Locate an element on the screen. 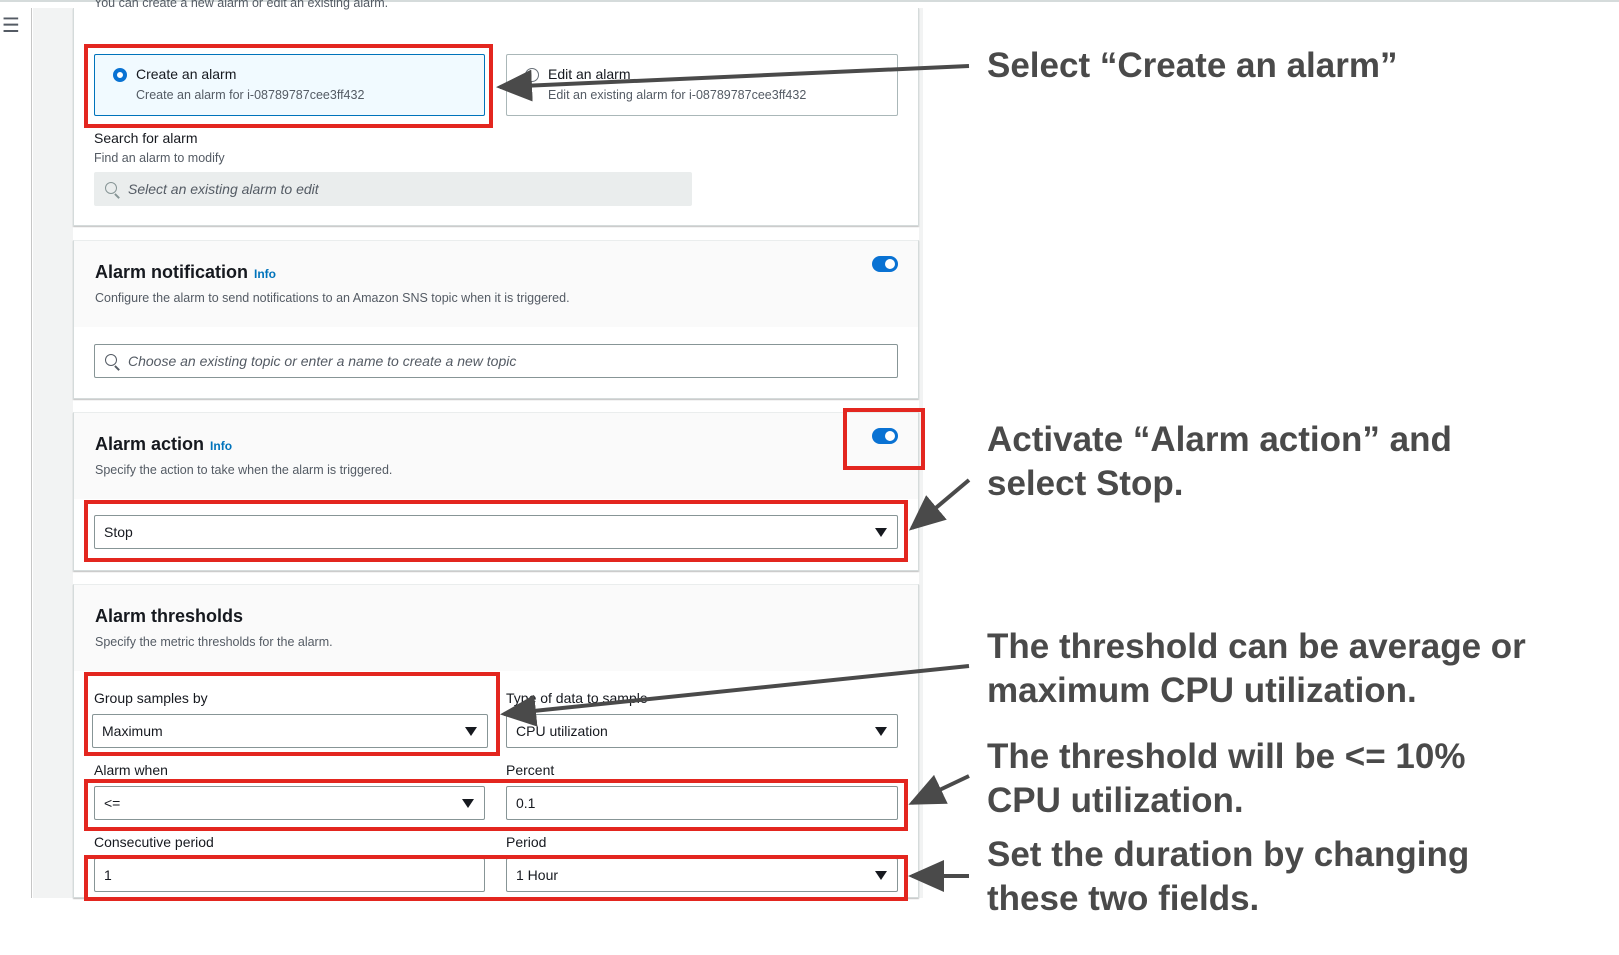 The height and width of the screenshot is (955, 1619). callout-threshold-line2: maximum CPU utilization. is located at coordinates (1202, 690).